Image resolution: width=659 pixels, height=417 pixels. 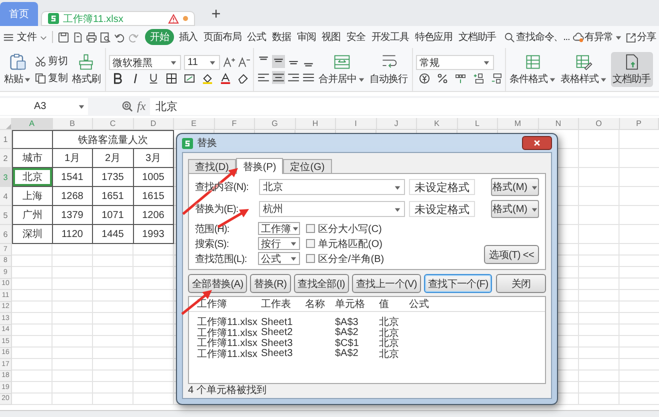 I want to click on share-button: 分享, so click(x=640, y=37).